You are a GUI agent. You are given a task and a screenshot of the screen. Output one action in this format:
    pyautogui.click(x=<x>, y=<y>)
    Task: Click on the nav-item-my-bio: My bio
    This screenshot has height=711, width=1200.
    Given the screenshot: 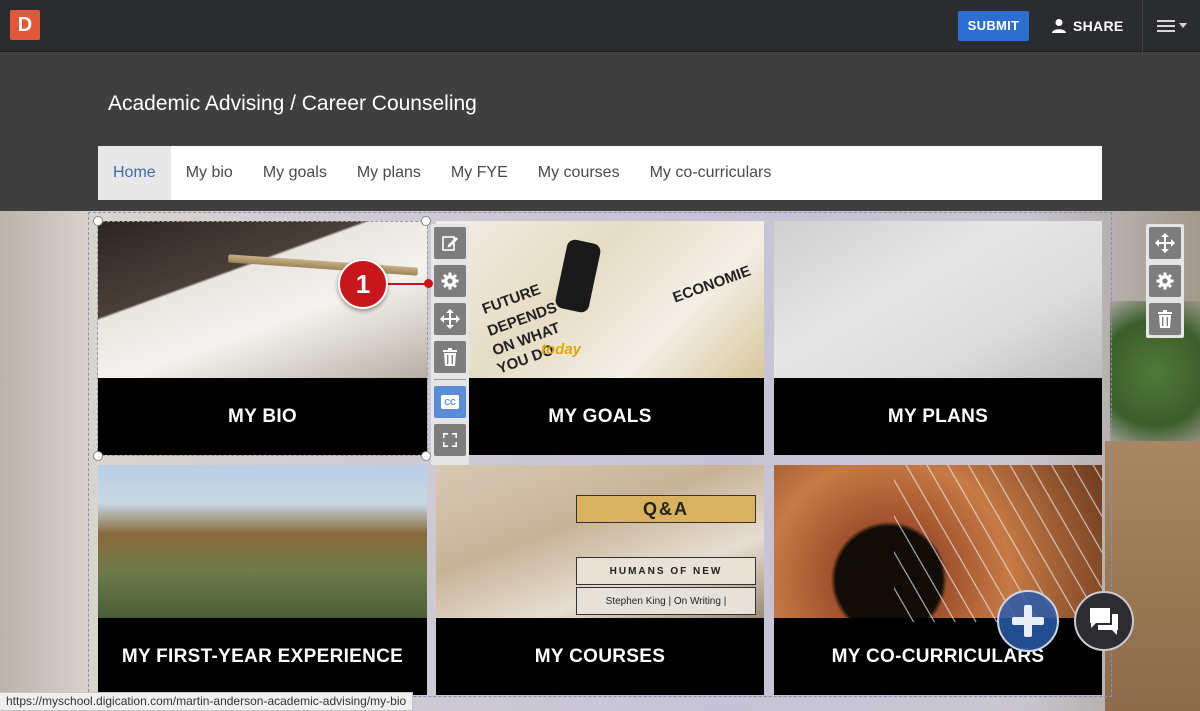 What is the action you would take?
    pyautogui.click(x=209, y=173)
    